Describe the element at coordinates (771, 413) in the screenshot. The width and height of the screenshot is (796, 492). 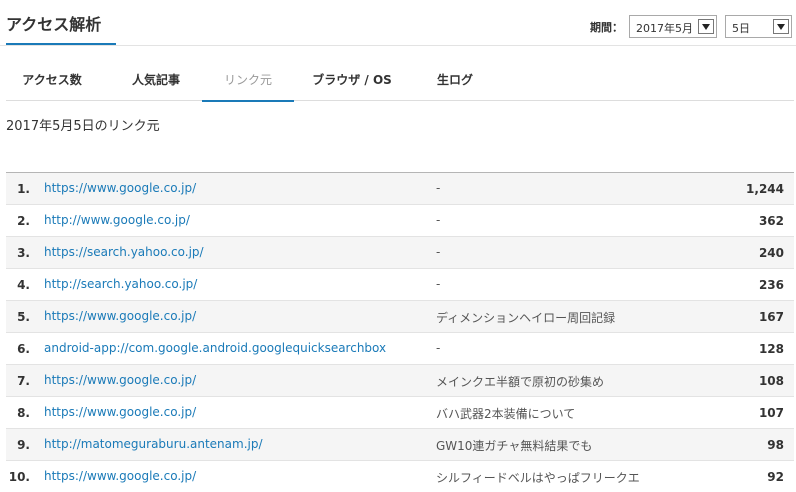
I see `row-count: 107` at that location.